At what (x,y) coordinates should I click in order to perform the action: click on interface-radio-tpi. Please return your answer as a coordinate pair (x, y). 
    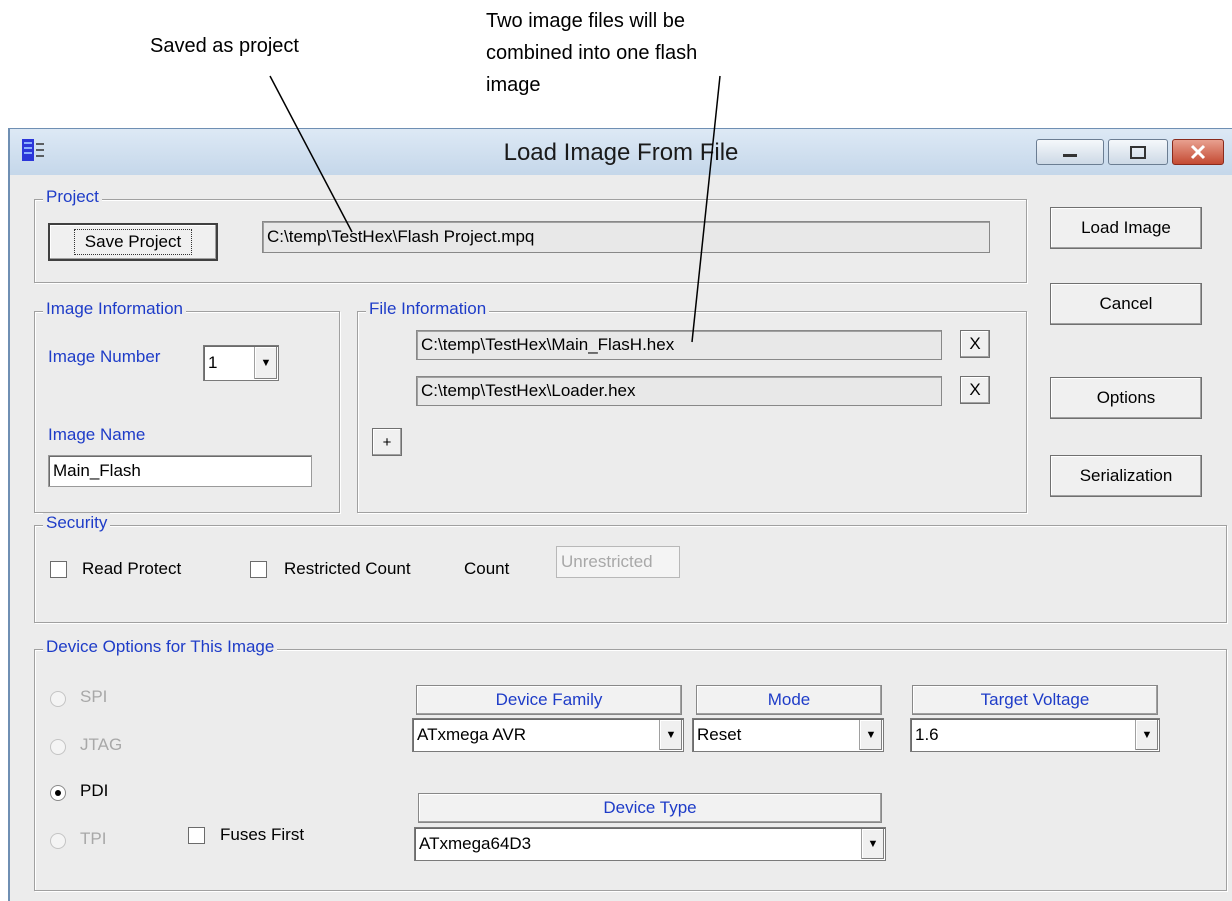
    Looking at the image, I should click on (58, 841).